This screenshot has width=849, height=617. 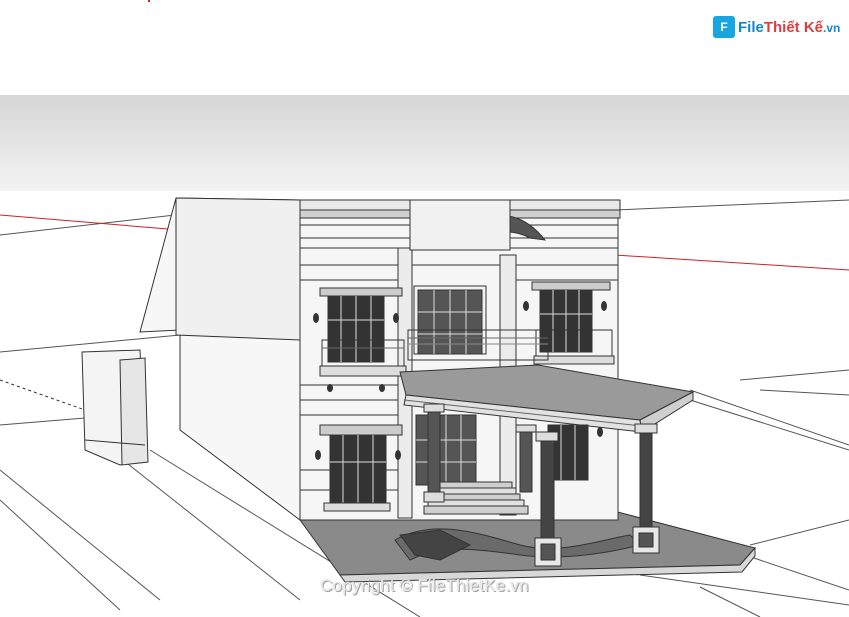 I want to click on ground-slab, so click(x=527, y=546).